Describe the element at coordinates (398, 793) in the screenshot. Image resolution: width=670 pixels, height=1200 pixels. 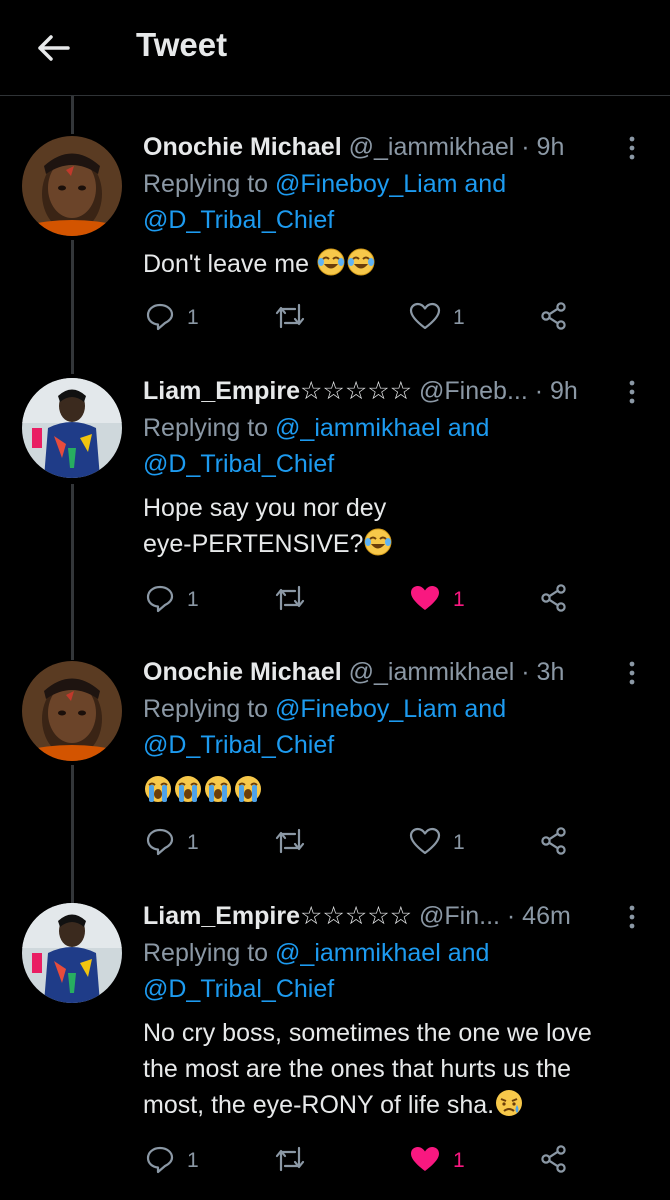
I see `tweet-text` at that location.